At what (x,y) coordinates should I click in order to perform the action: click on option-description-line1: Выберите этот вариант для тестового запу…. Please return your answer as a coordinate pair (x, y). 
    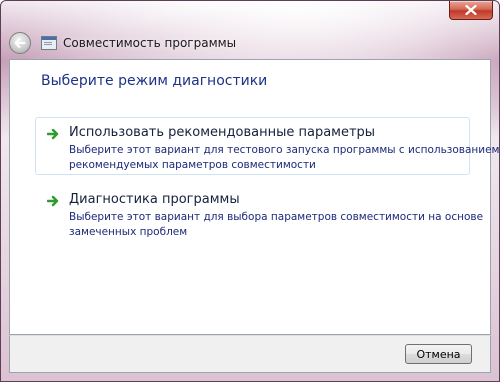
    Looking at the image, I should click on (284, 150).